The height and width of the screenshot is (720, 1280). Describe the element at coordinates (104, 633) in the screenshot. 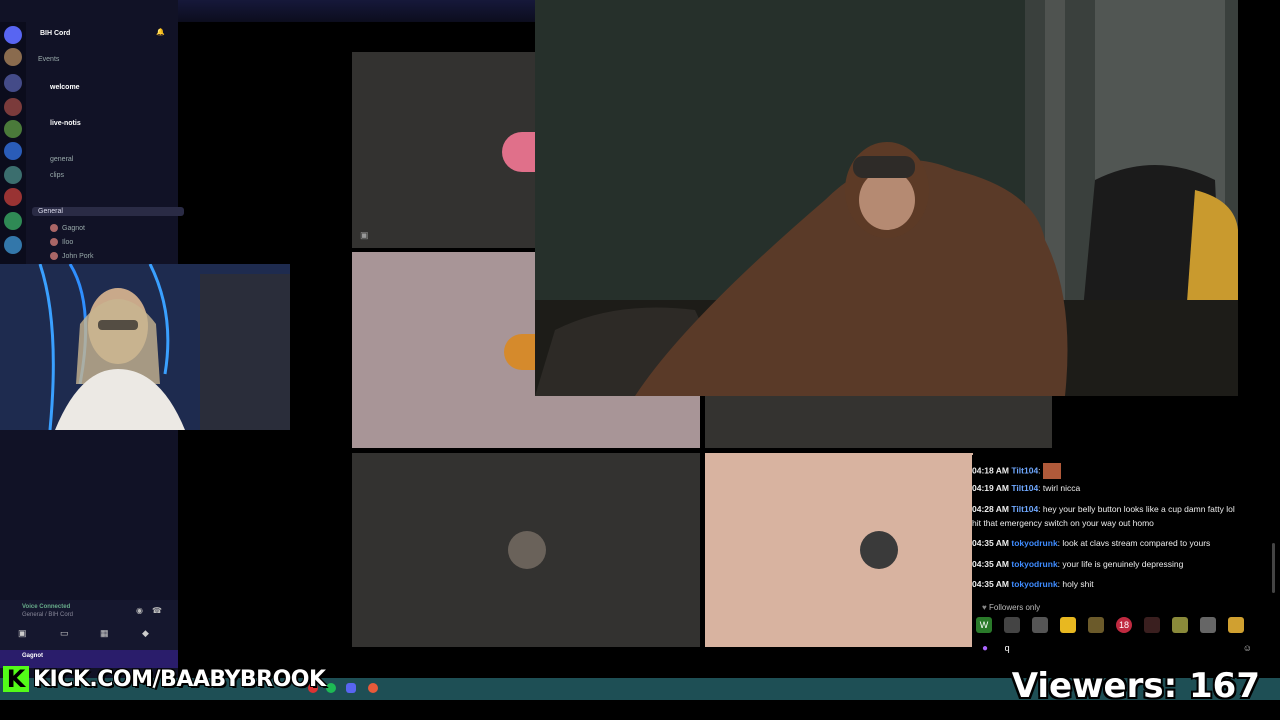

I see `activities-icon: ▦` at that location.